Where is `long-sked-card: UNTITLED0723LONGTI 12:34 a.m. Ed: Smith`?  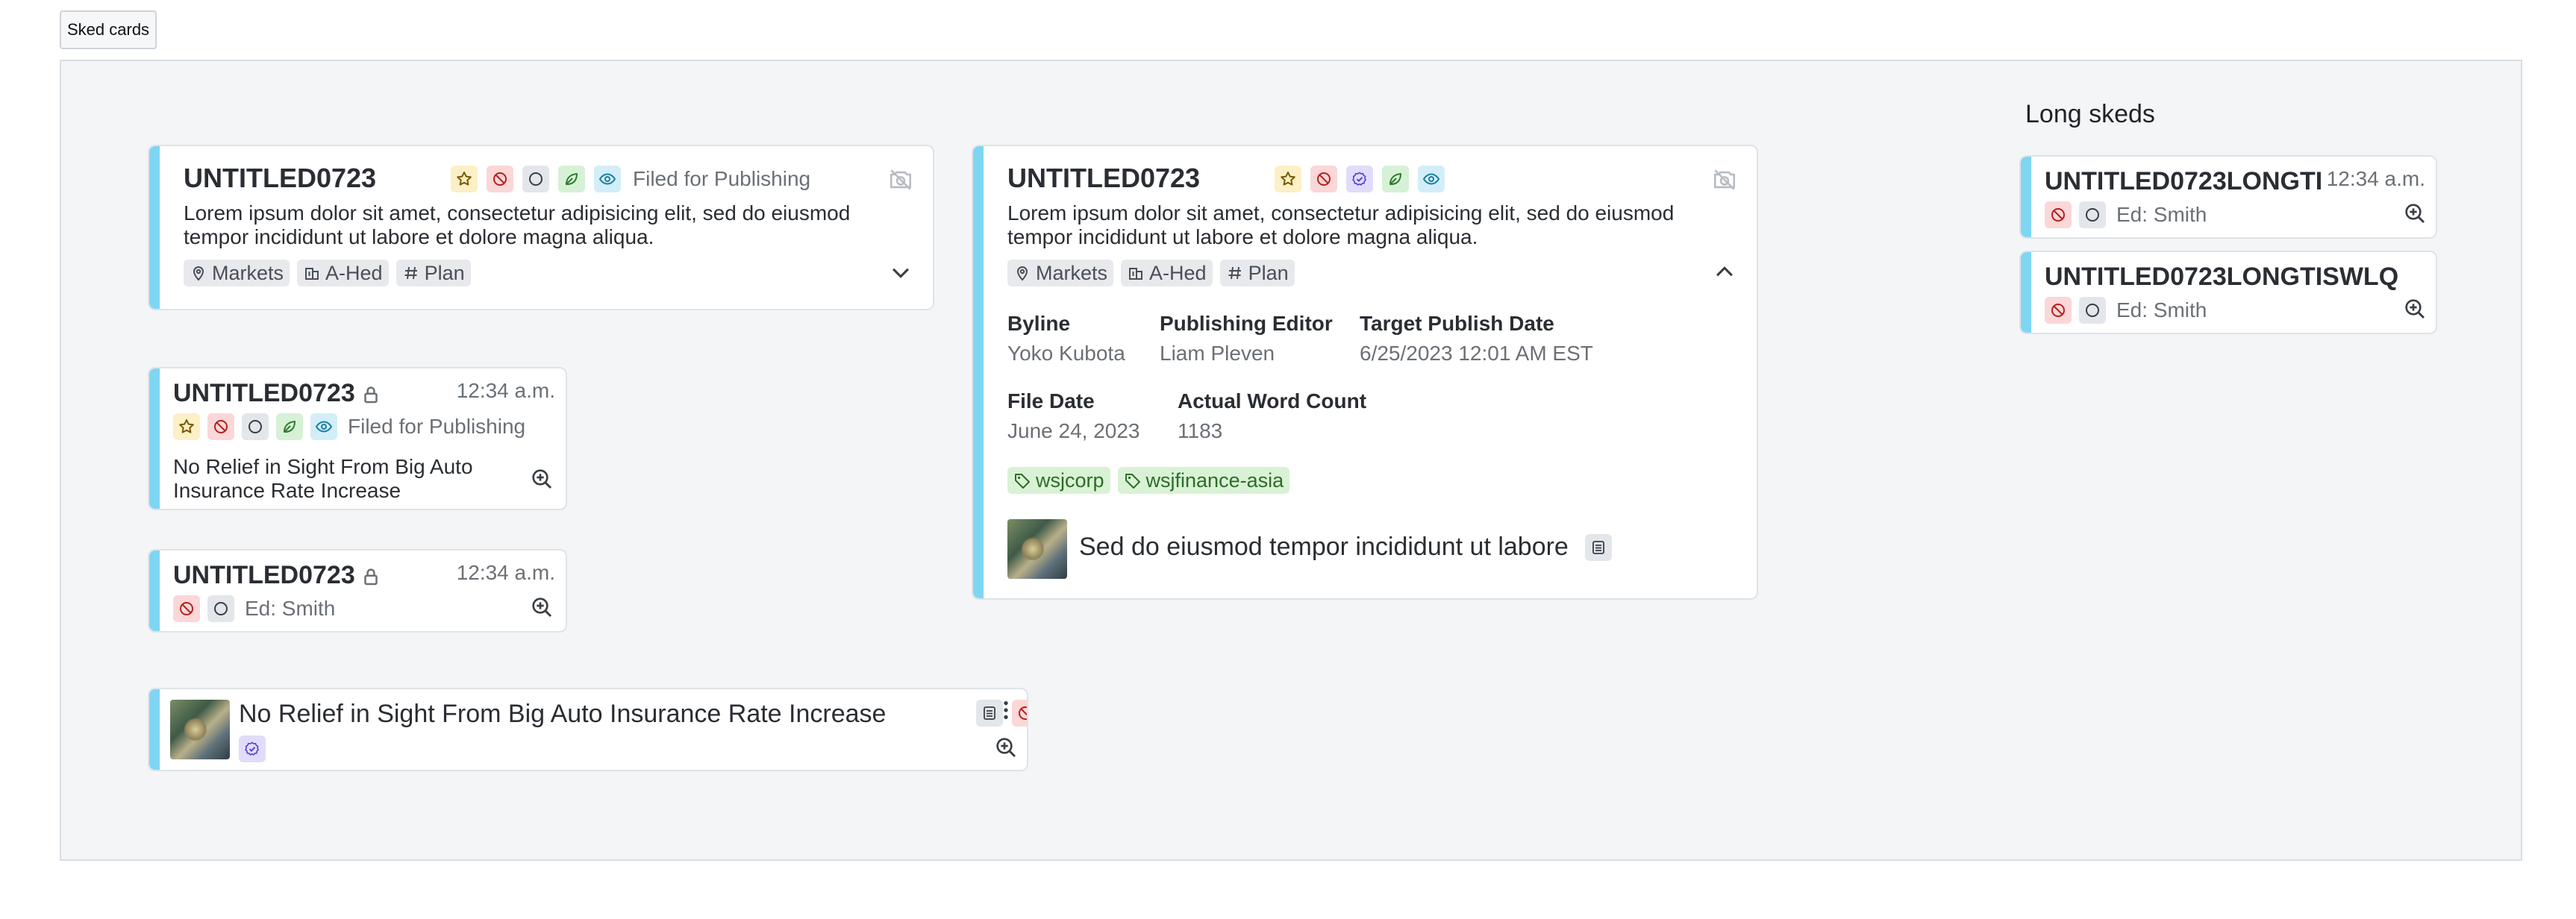 long-sked-card: UNTITLED0723LONGTI 12:34 a.m. Ed: Smith is located at coordinates (2228, 197).